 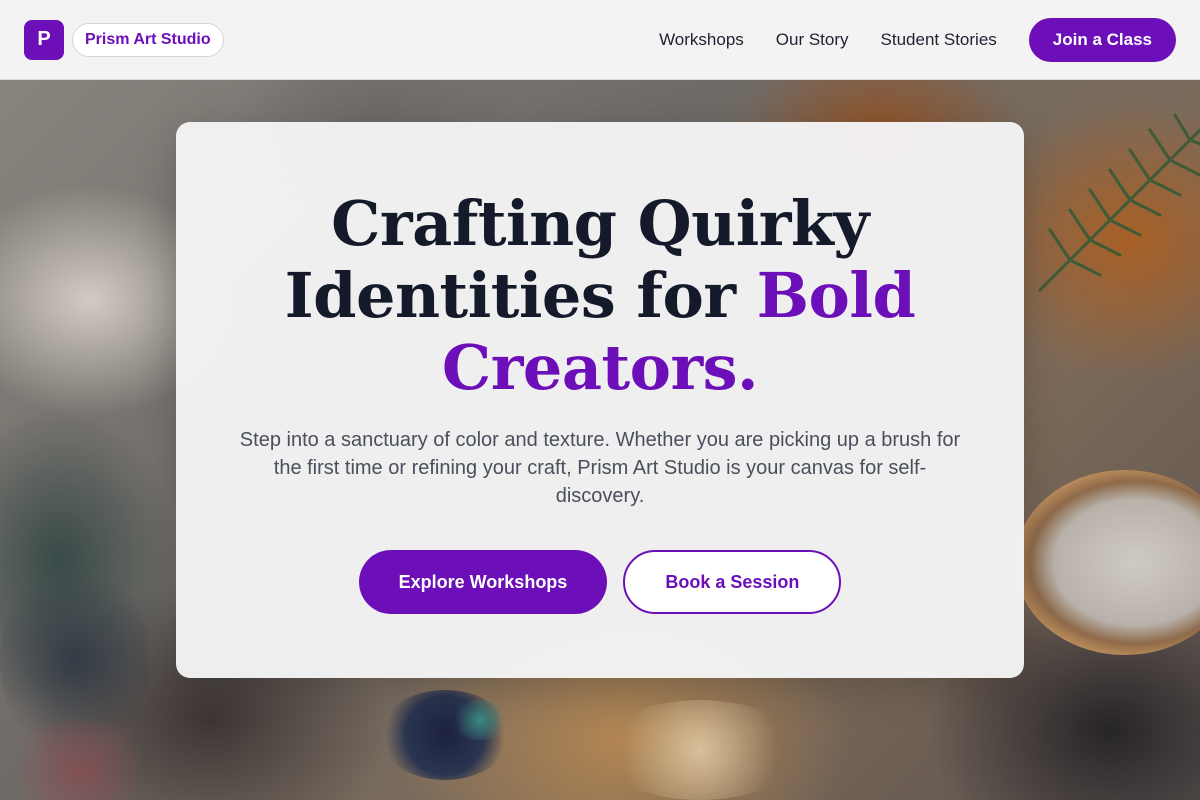 I want to click on headline-accent-creators: Creators., so click(x=600, y=367).